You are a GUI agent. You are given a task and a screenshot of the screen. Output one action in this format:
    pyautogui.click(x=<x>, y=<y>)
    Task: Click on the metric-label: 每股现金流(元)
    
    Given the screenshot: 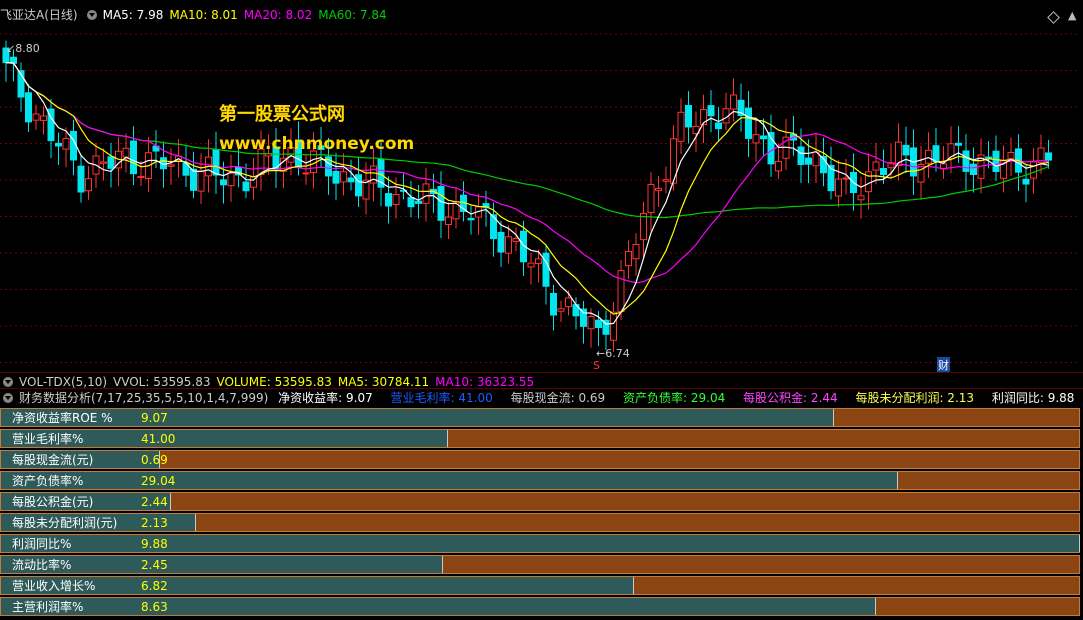 What is the action you would take?
    pyautogui.click(x=53, y=460)
    